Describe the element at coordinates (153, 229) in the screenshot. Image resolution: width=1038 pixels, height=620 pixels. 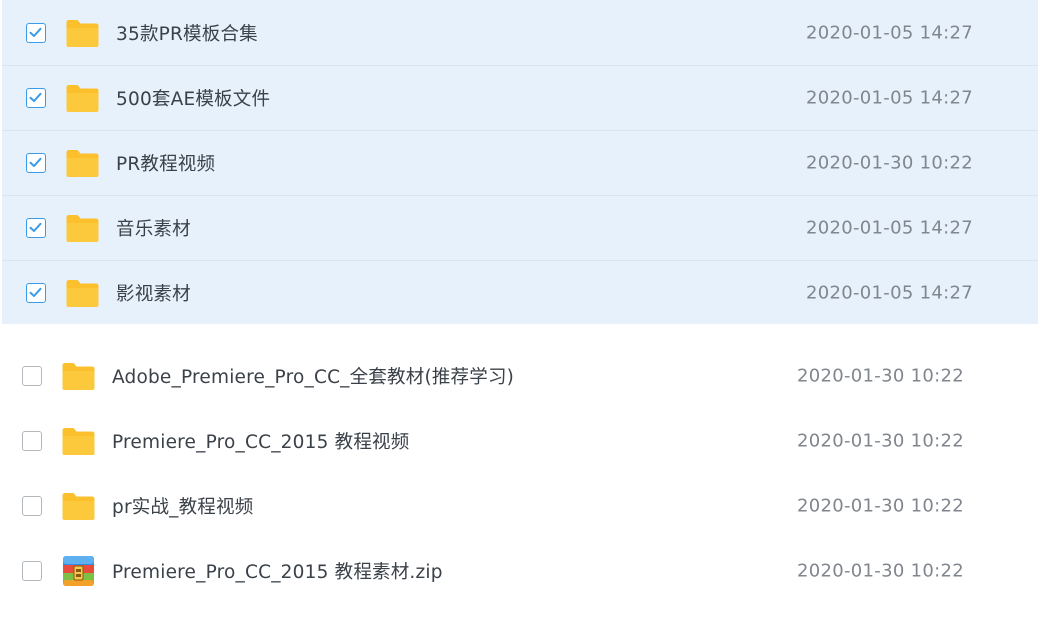
I see `file-name: 音乐素材` at that location.